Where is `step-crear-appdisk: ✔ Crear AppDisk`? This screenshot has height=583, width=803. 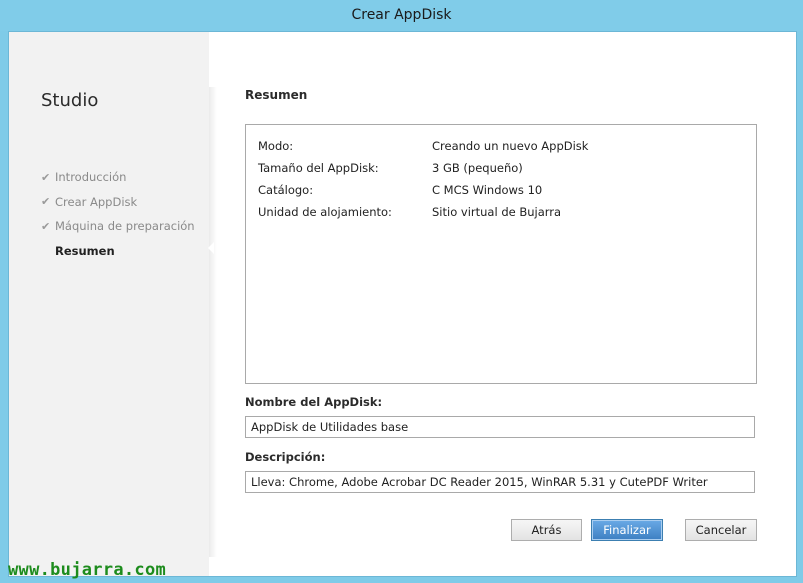
step-crear-appdisk: ✔ Crear AppDisk is located at coordinates (118, 202).